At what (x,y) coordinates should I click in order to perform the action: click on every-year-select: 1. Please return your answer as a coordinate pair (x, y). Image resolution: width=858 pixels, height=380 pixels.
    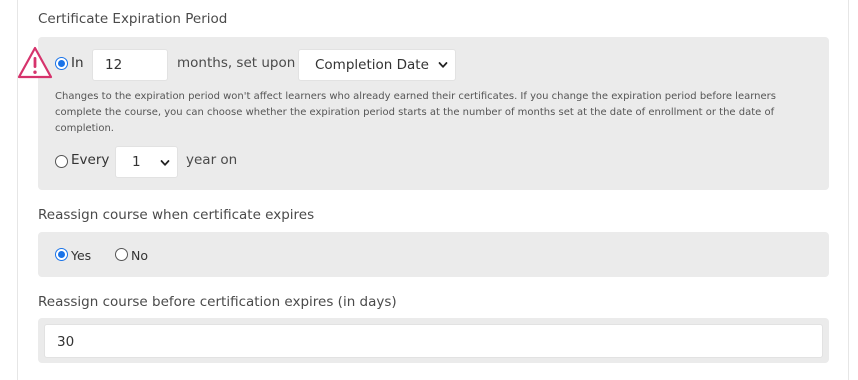
    Looking at the image, I should click on (146, 162).